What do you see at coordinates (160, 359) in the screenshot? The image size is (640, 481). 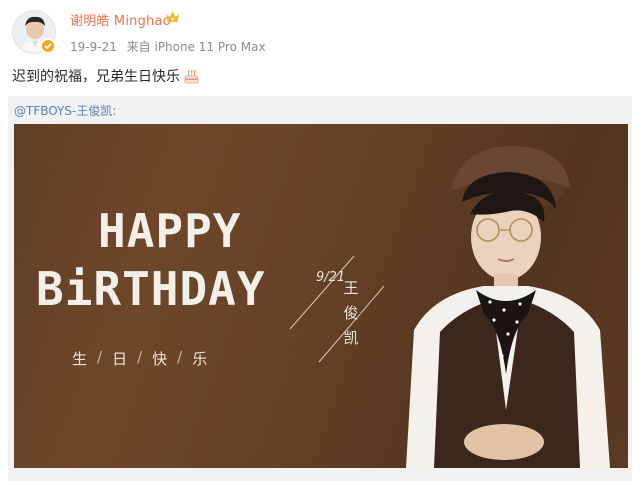 I see `greeting-char: 快` at bounding box center [160, 359].